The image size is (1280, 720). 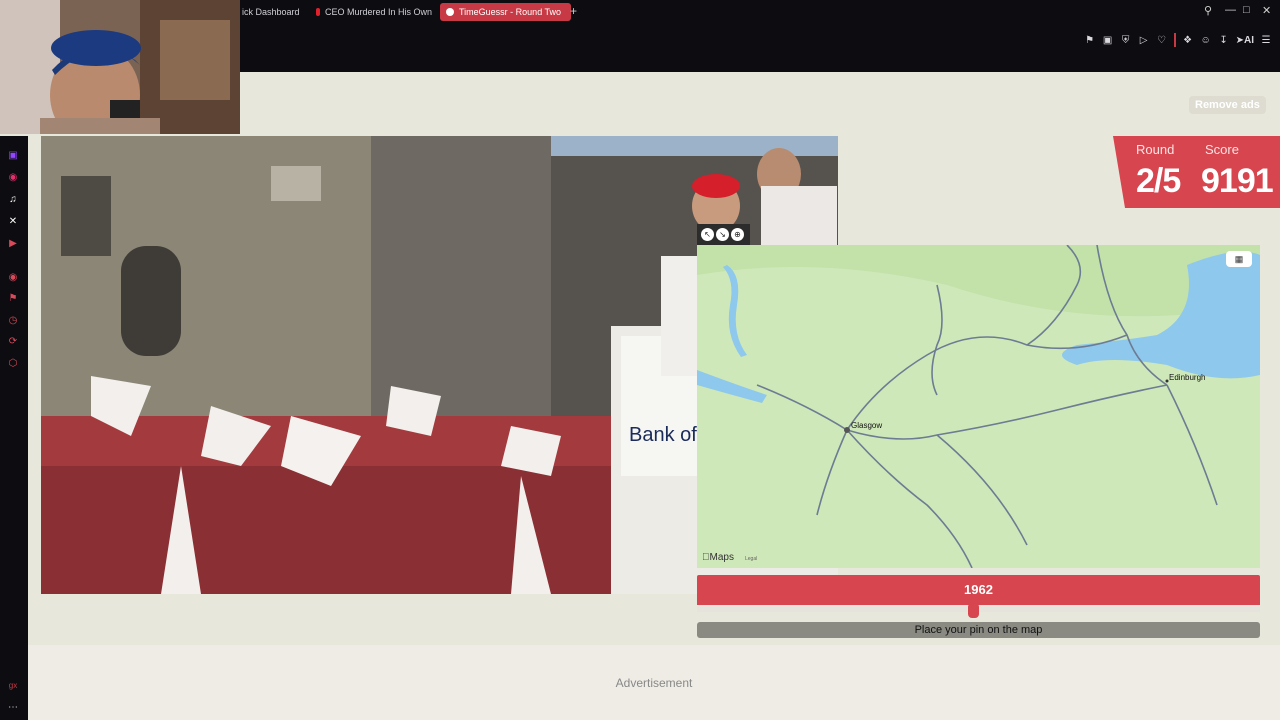 What do you see at coordinates (1206, 40) in the screenshot?
I see `profile-icon: ☺` at bounding box center [1206, 40].